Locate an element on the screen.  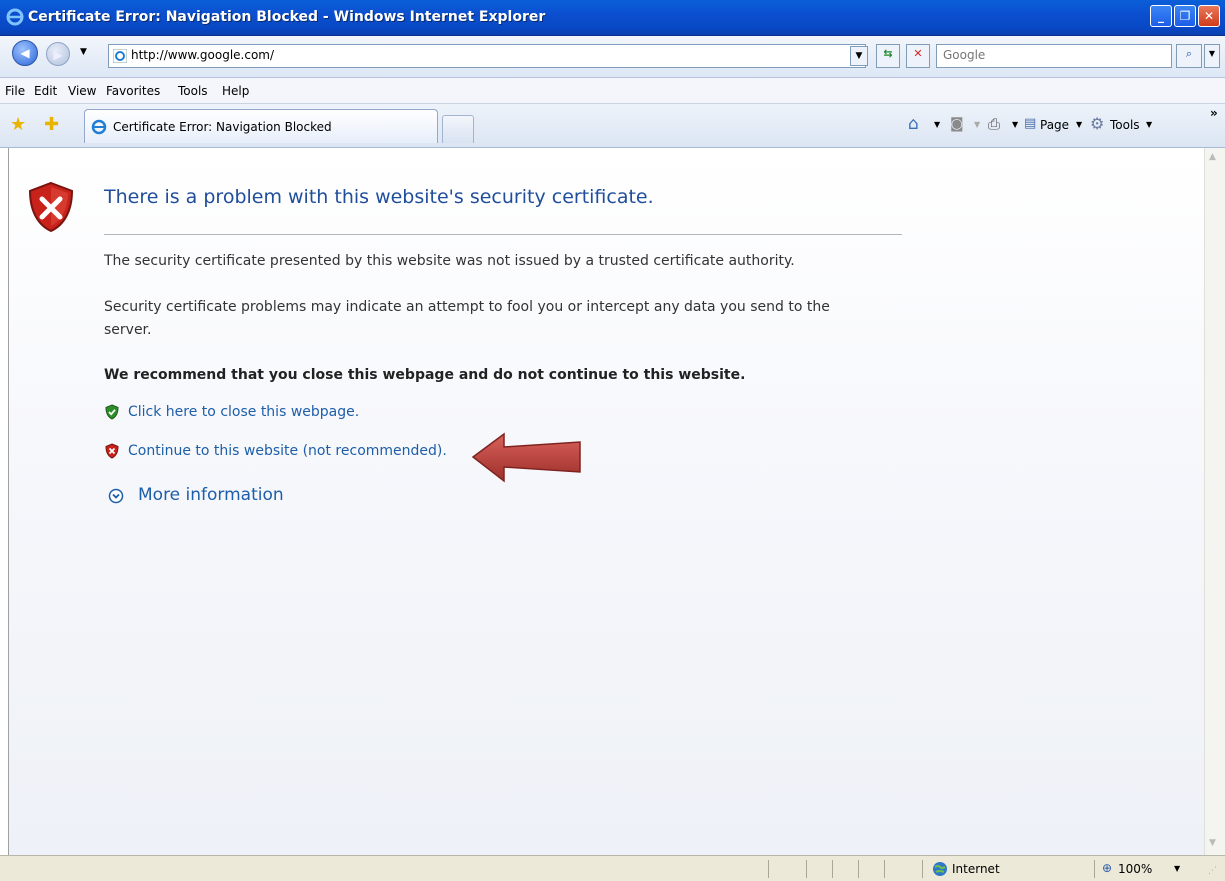
address-toolbar: ◀ ▶ ▼ ▼ ⇆ ✕ ⌕ ▼ is located at coordinates (612, 57).